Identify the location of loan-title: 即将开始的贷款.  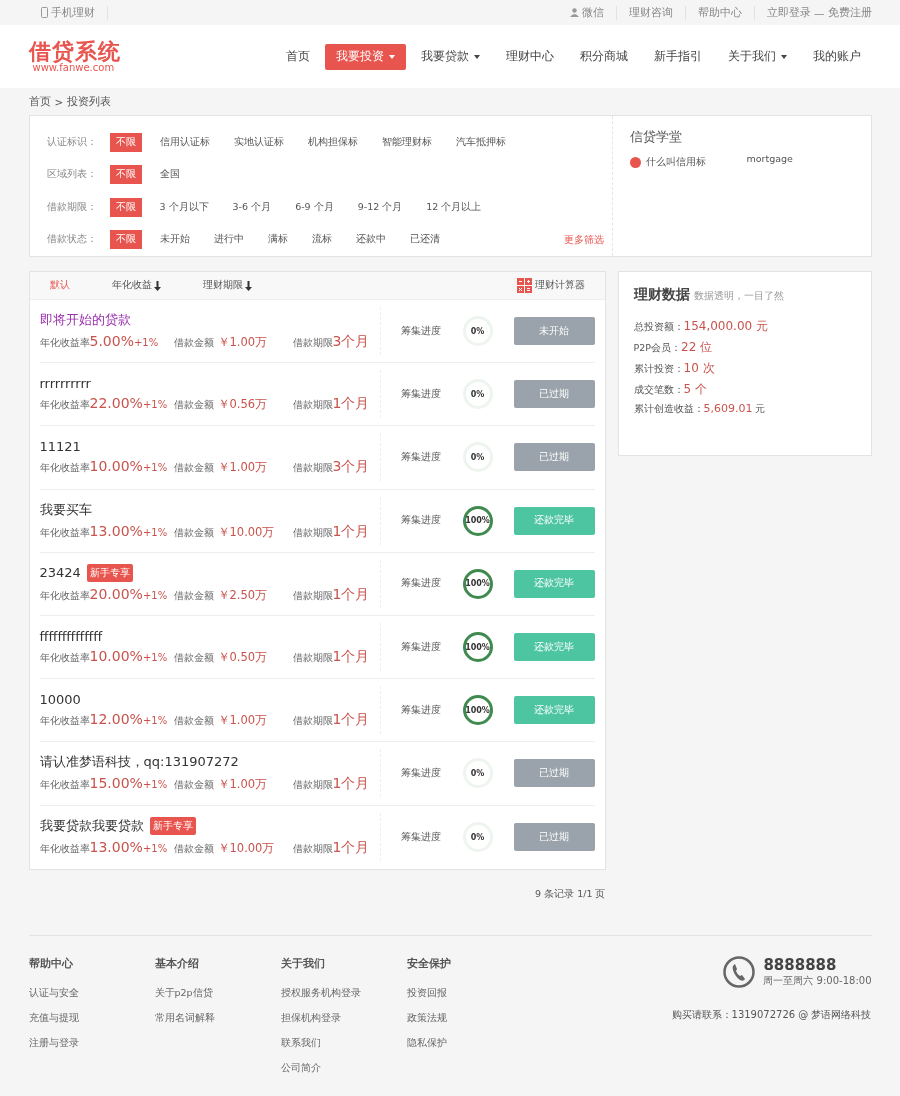
(85, 320).